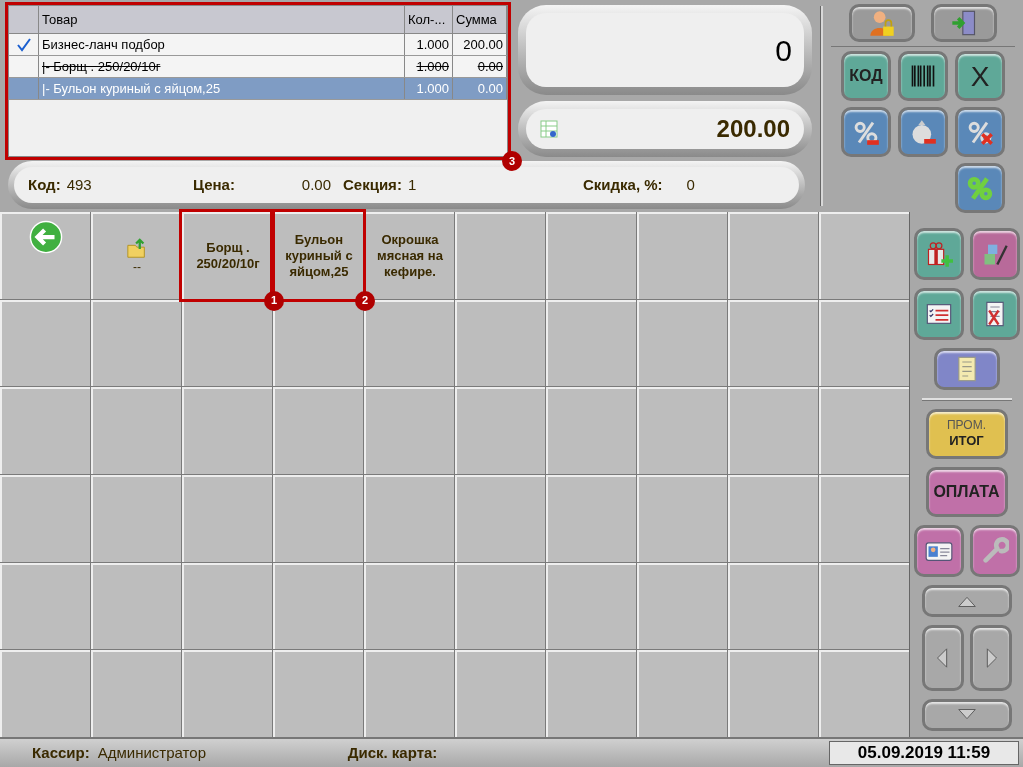  I want to click on cashier-label: Кассир:, so click(61, 752).